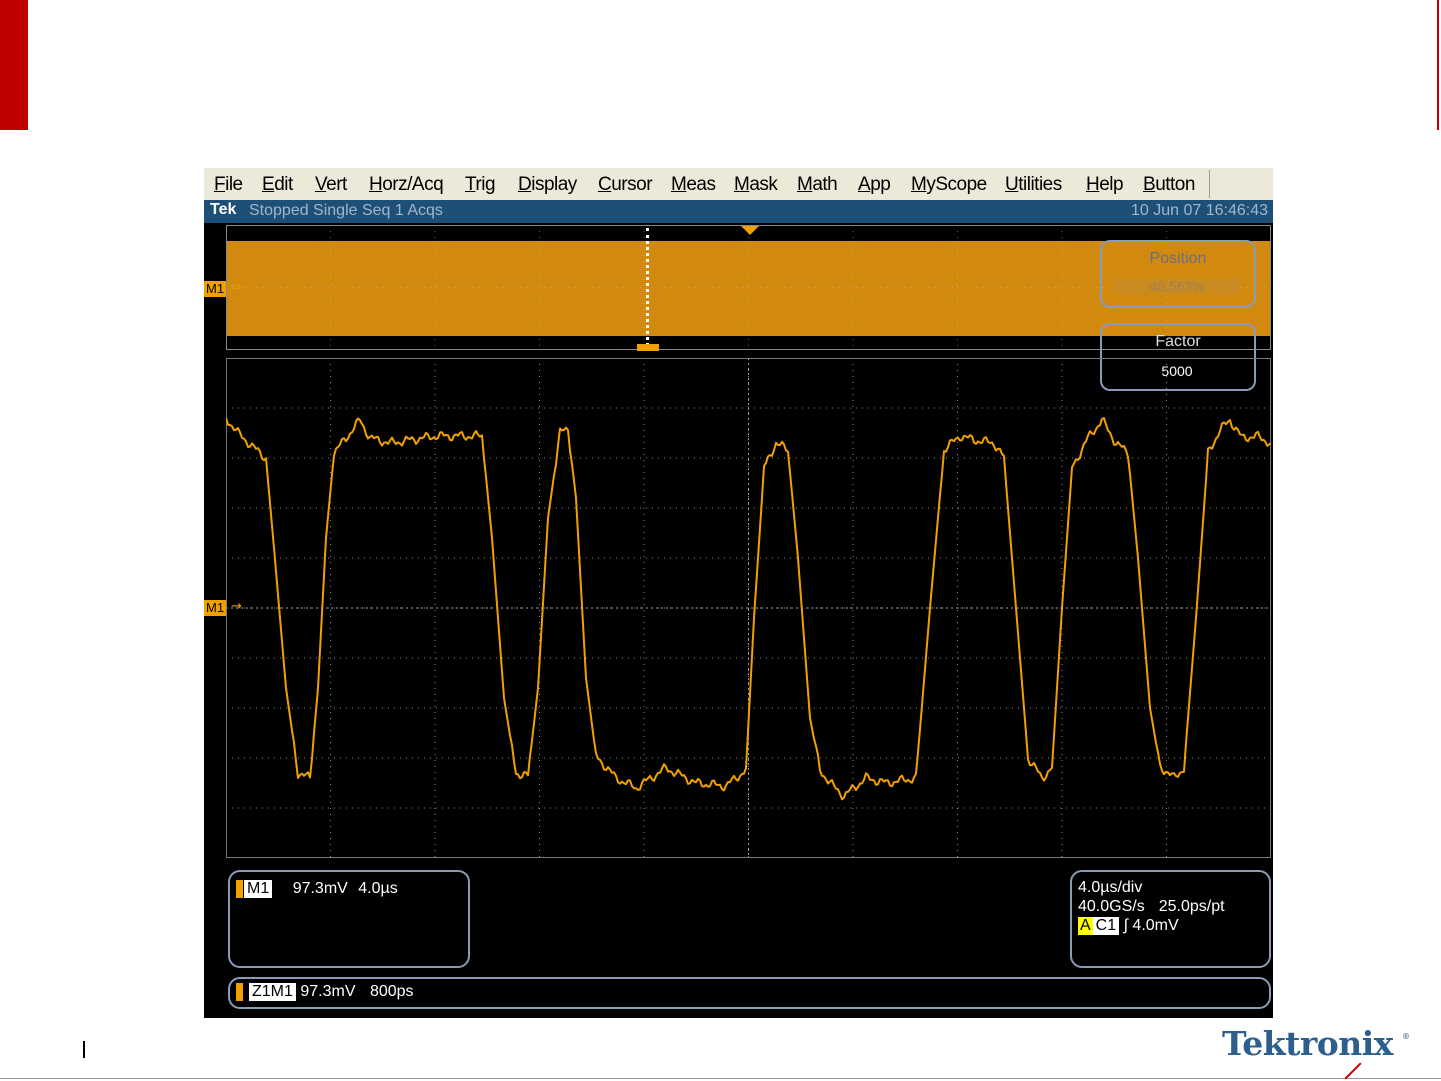 This screenshot has width=1441, height=1081. I want to click on zoom-color-swatch, so click(239, 992).